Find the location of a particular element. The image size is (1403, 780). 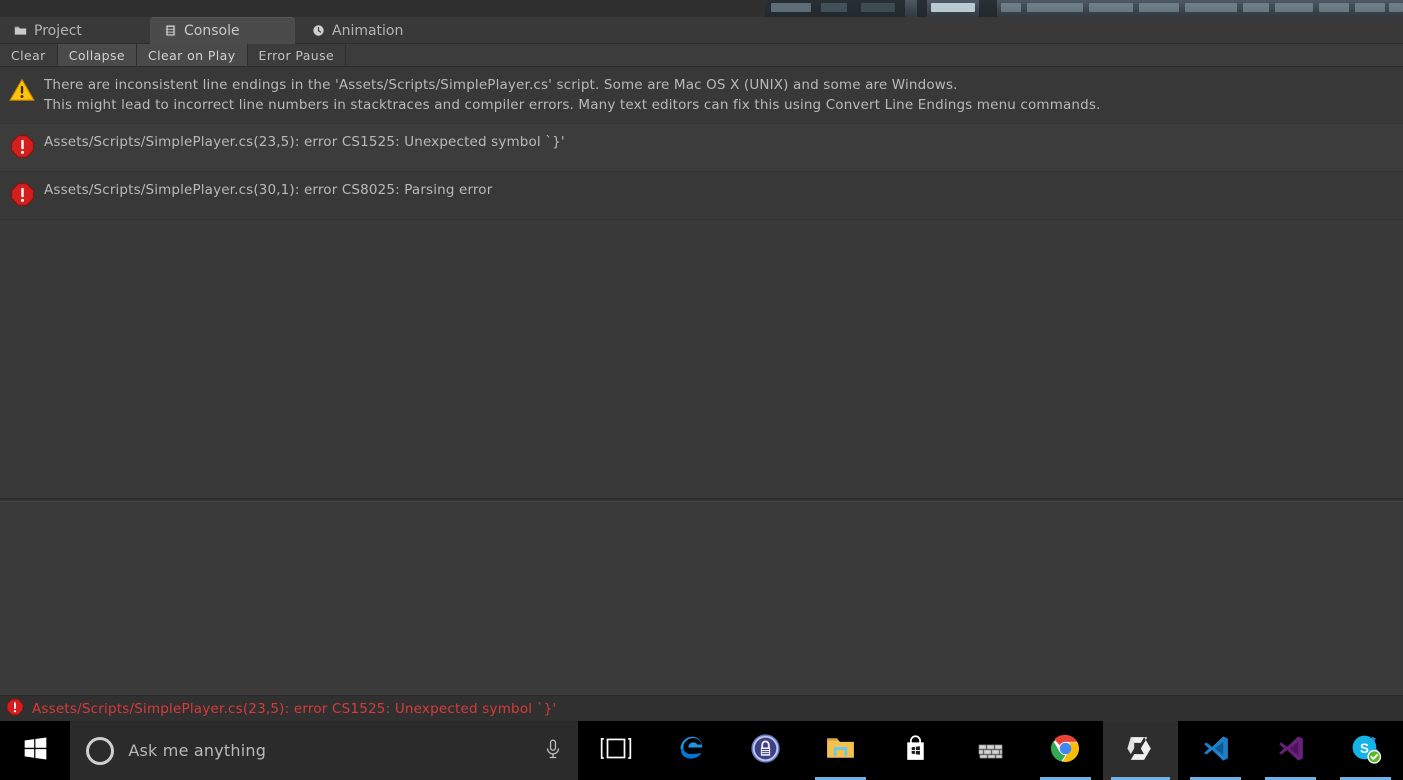

clear-button: Clear is located at coordinates (29, 55).